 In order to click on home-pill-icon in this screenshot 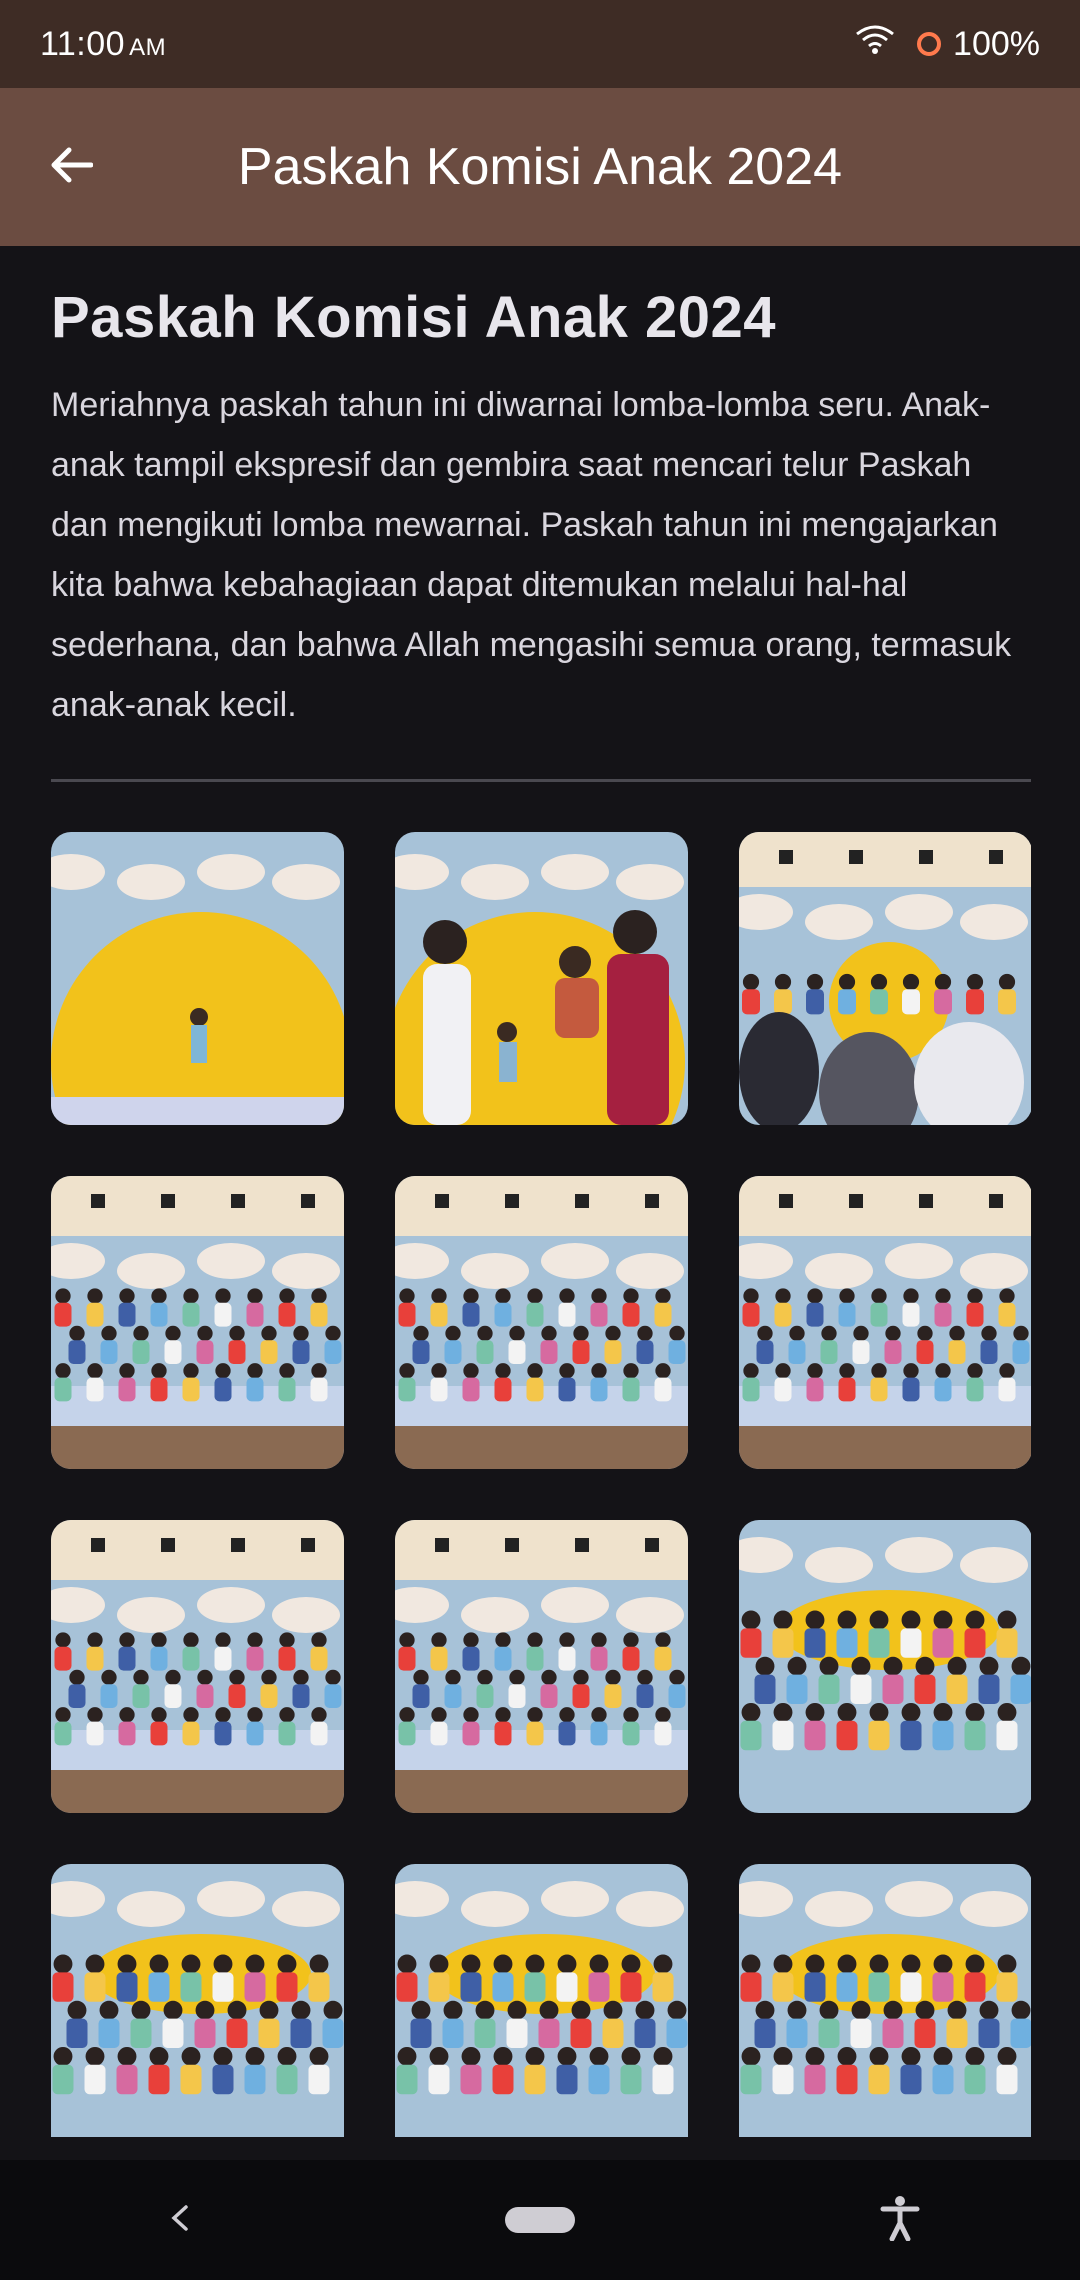, I will do `click(540, 2220)`.